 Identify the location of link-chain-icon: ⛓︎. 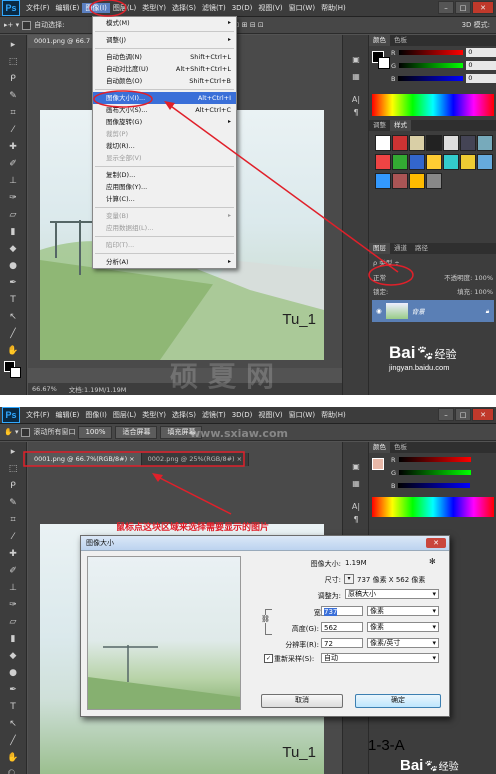
(265, 619).